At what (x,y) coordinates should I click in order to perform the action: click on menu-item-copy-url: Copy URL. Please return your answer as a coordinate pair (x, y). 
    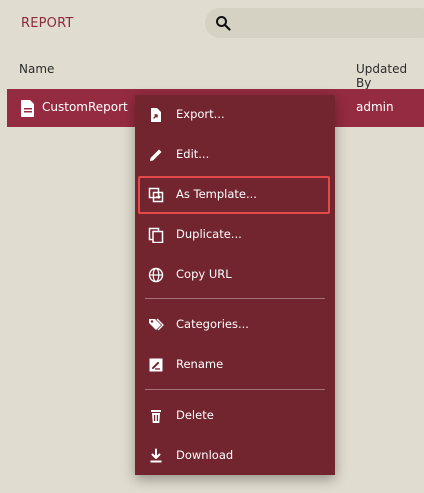
    Looking at the image, I should click on (235, 275).